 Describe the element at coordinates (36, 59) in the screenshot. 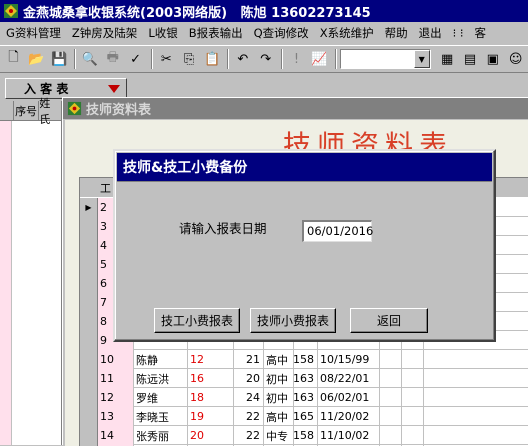

I see `open-folder-icon: 📂` at that location.